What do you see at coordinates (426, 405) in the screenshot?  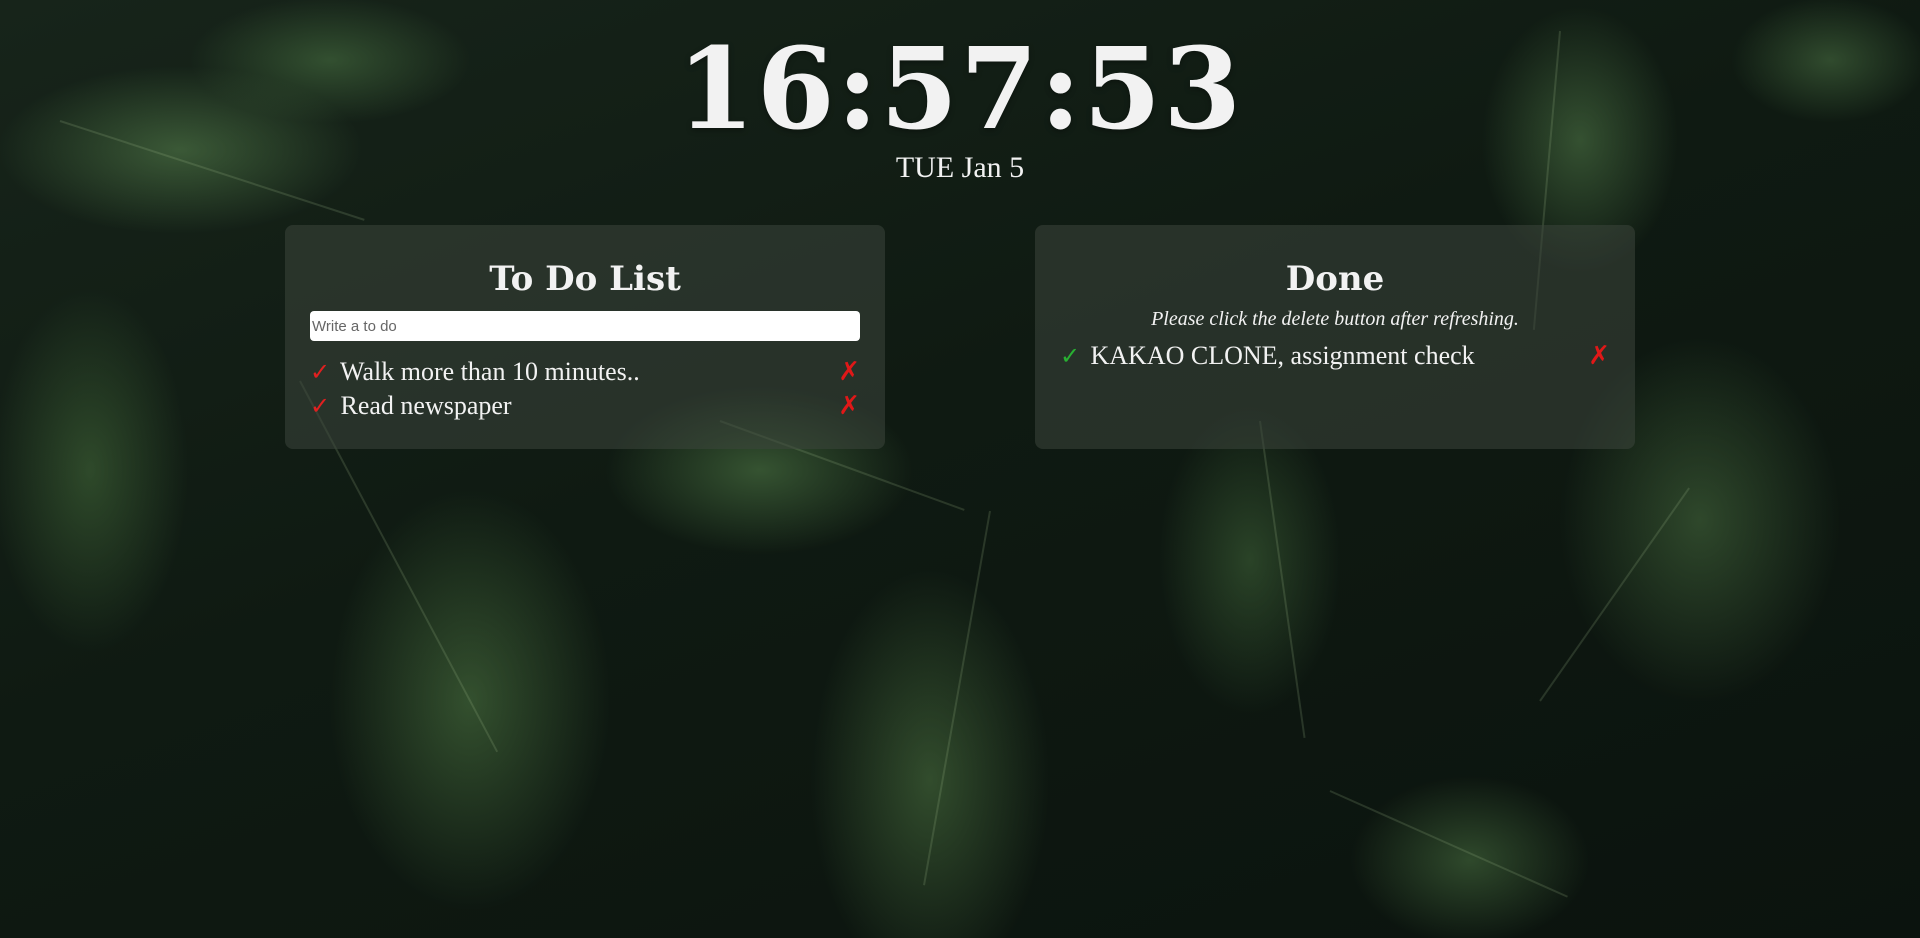 I see `todo-item-text: Read newspaper` at bounding box center [426, 405].